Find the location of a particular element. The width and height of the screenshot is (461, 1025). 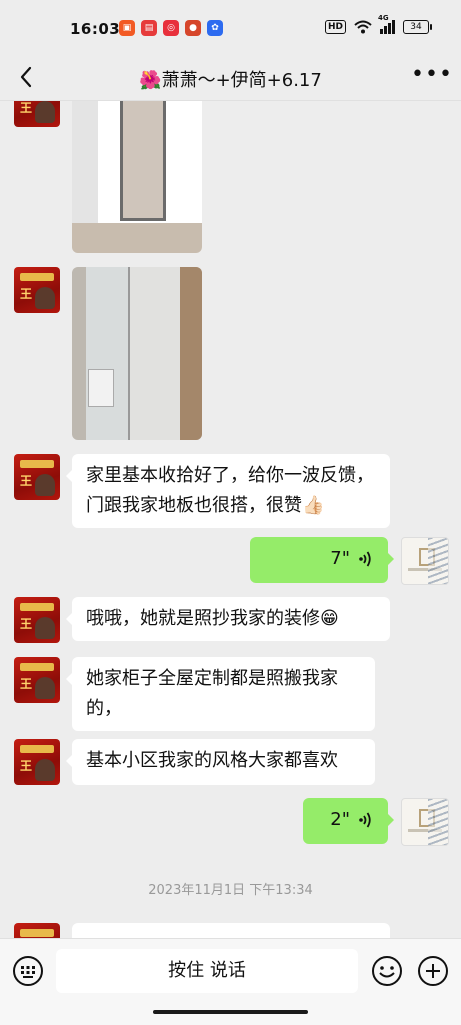

chat-title-text: 萧萧～+伊简+6.17 is located at coordinates (241, 80).